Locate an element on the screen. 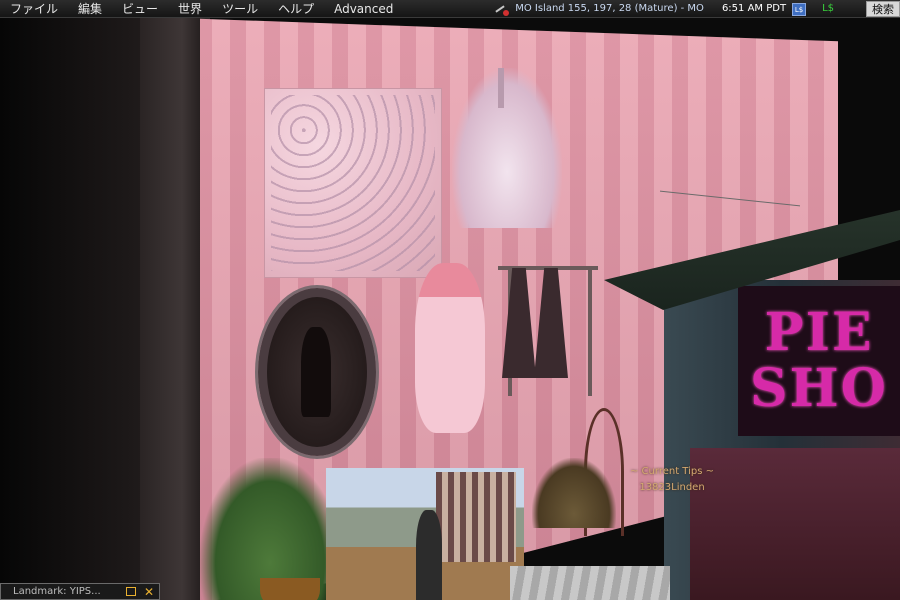 The height and width of the screenshot is (600, 900). booth-curtain is located at coordinates (795, 524).